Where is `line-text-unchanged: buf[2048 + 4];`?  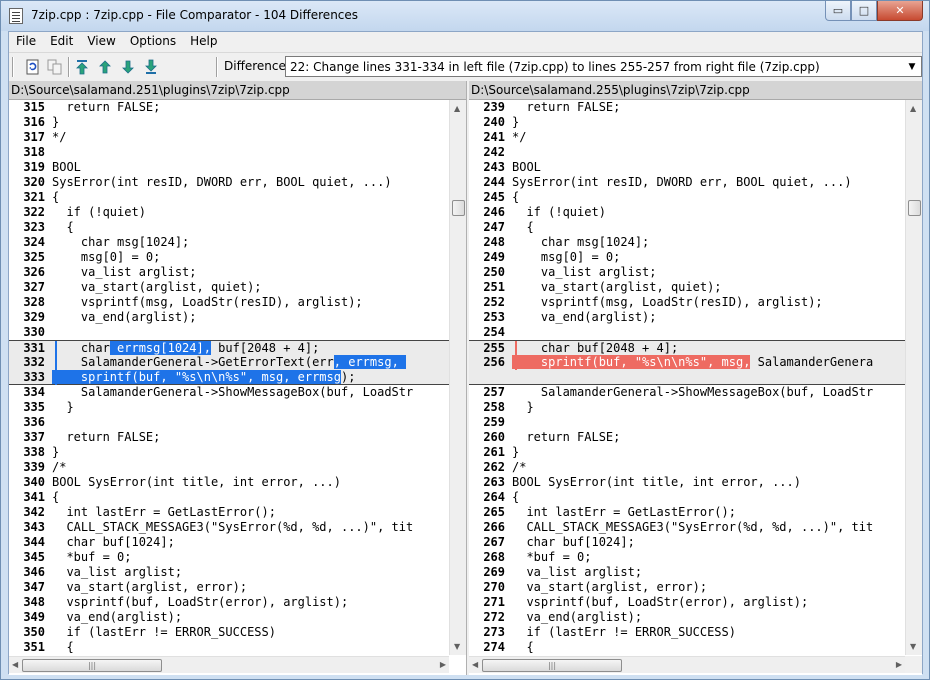
line-text-unchanged: buf[2048 + 4]; is located at coordinates (265, 348).